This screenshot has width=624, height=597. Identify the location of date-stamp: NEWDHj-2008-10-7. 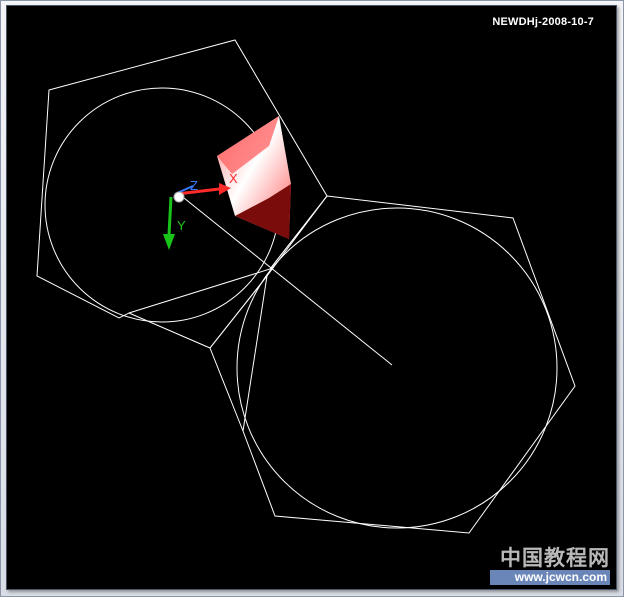
(543, 22).